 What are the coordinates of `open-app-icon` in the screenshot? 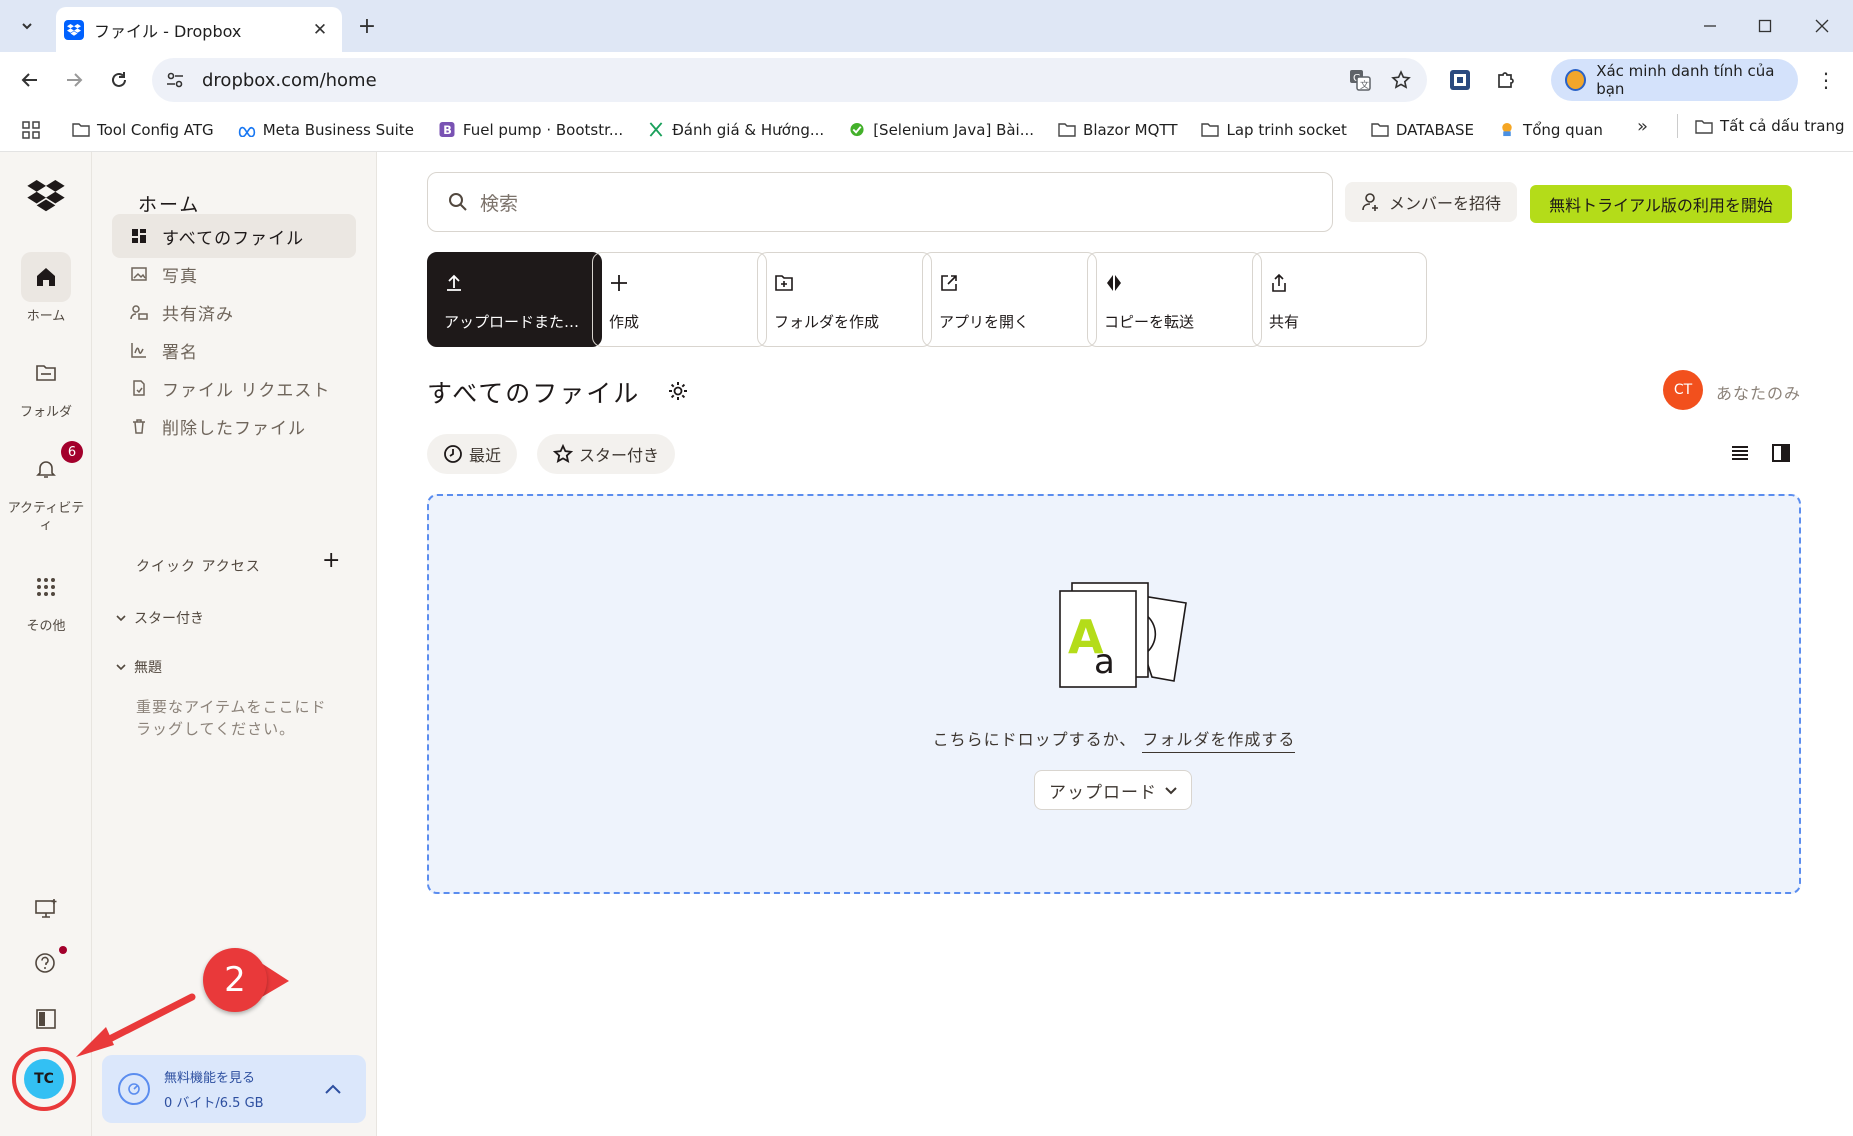 It's located at (1009, 283).